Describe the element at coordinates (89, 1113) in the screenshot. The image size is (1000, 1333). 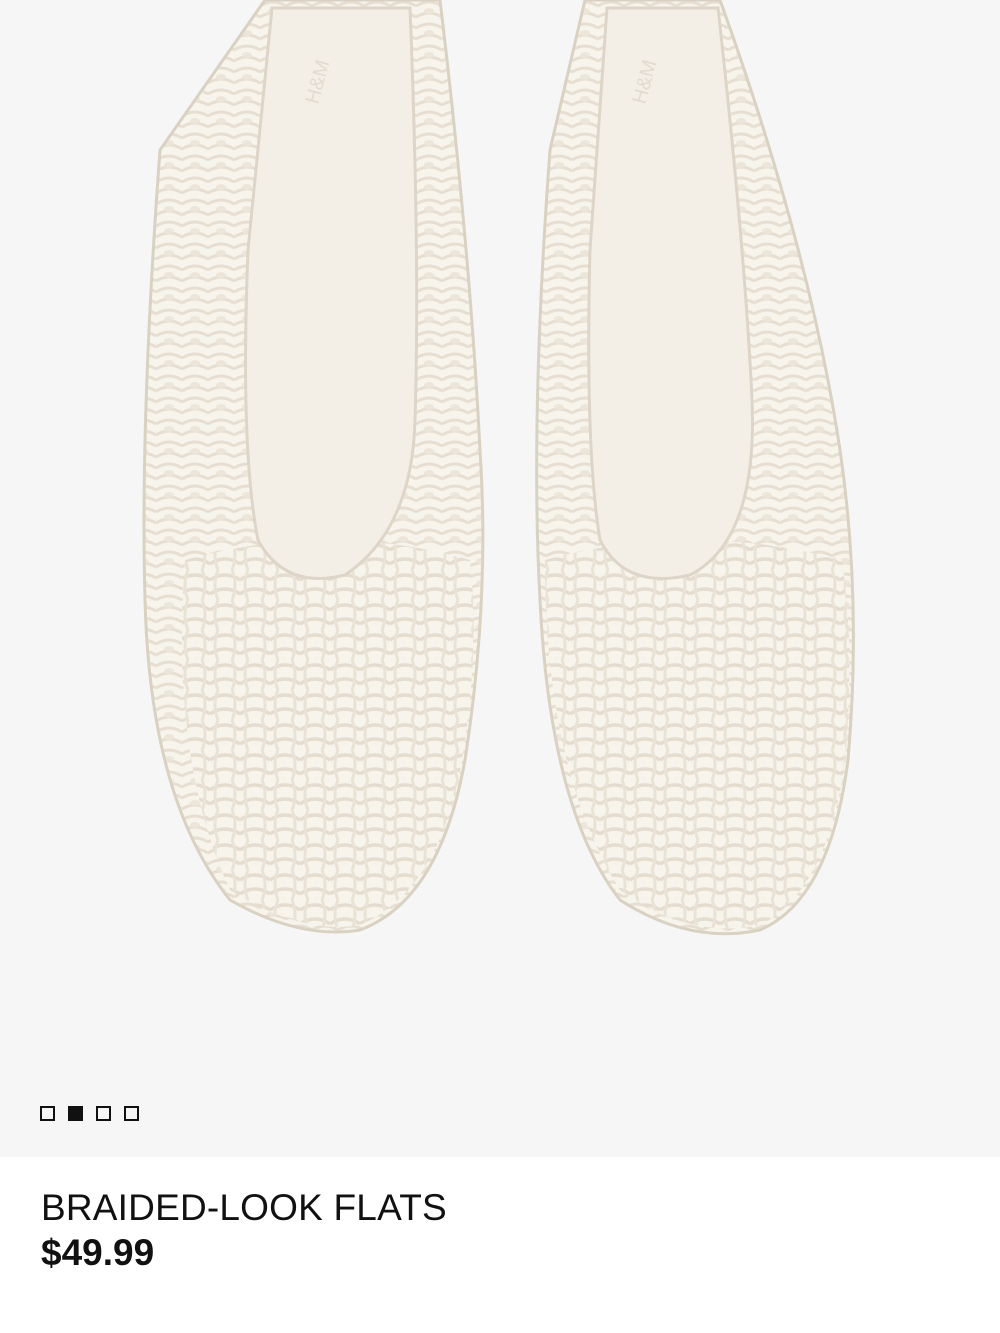
I see `image-pagination` at that location.